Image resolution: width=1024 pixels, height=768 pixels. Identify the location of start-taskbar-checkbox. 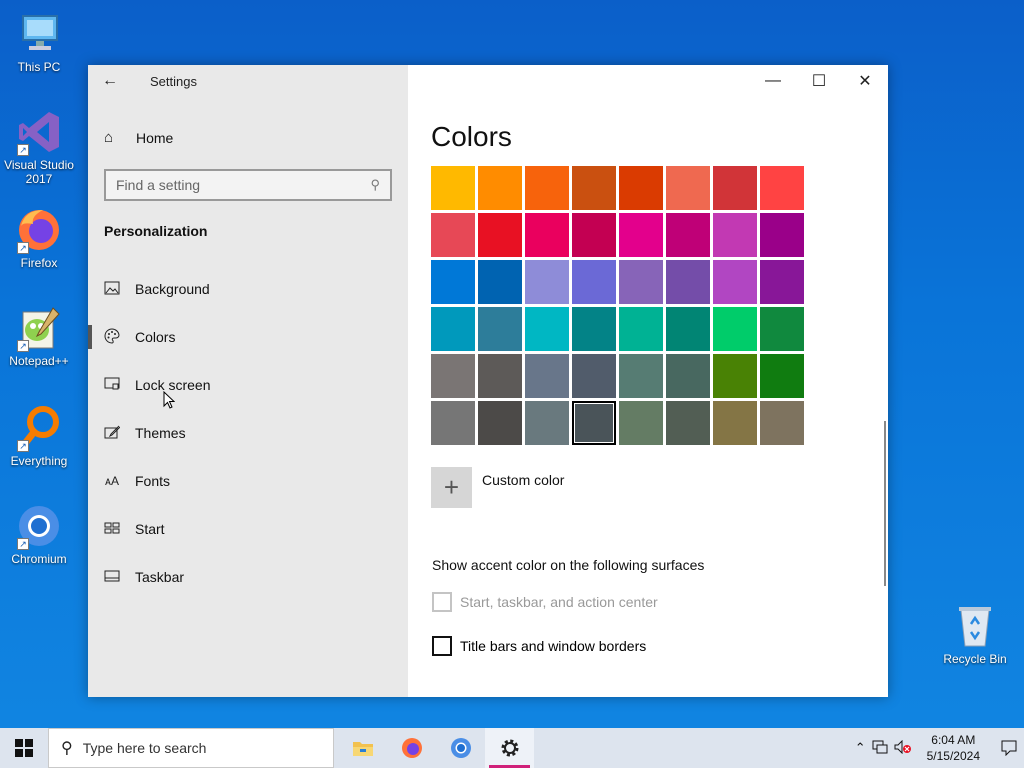
(442, 602).